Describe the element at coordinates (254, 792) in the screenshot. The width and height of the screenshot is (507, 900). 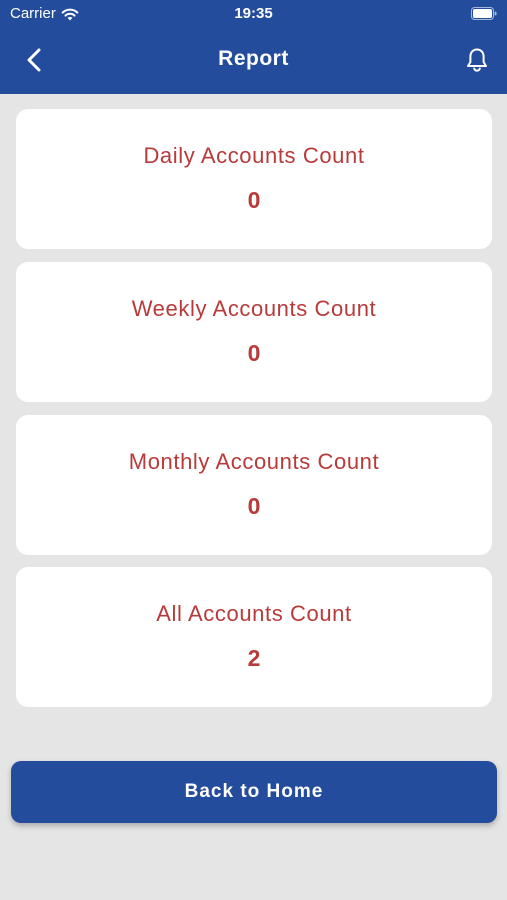
I see `back-to-home-button: Back to Home` at that location.